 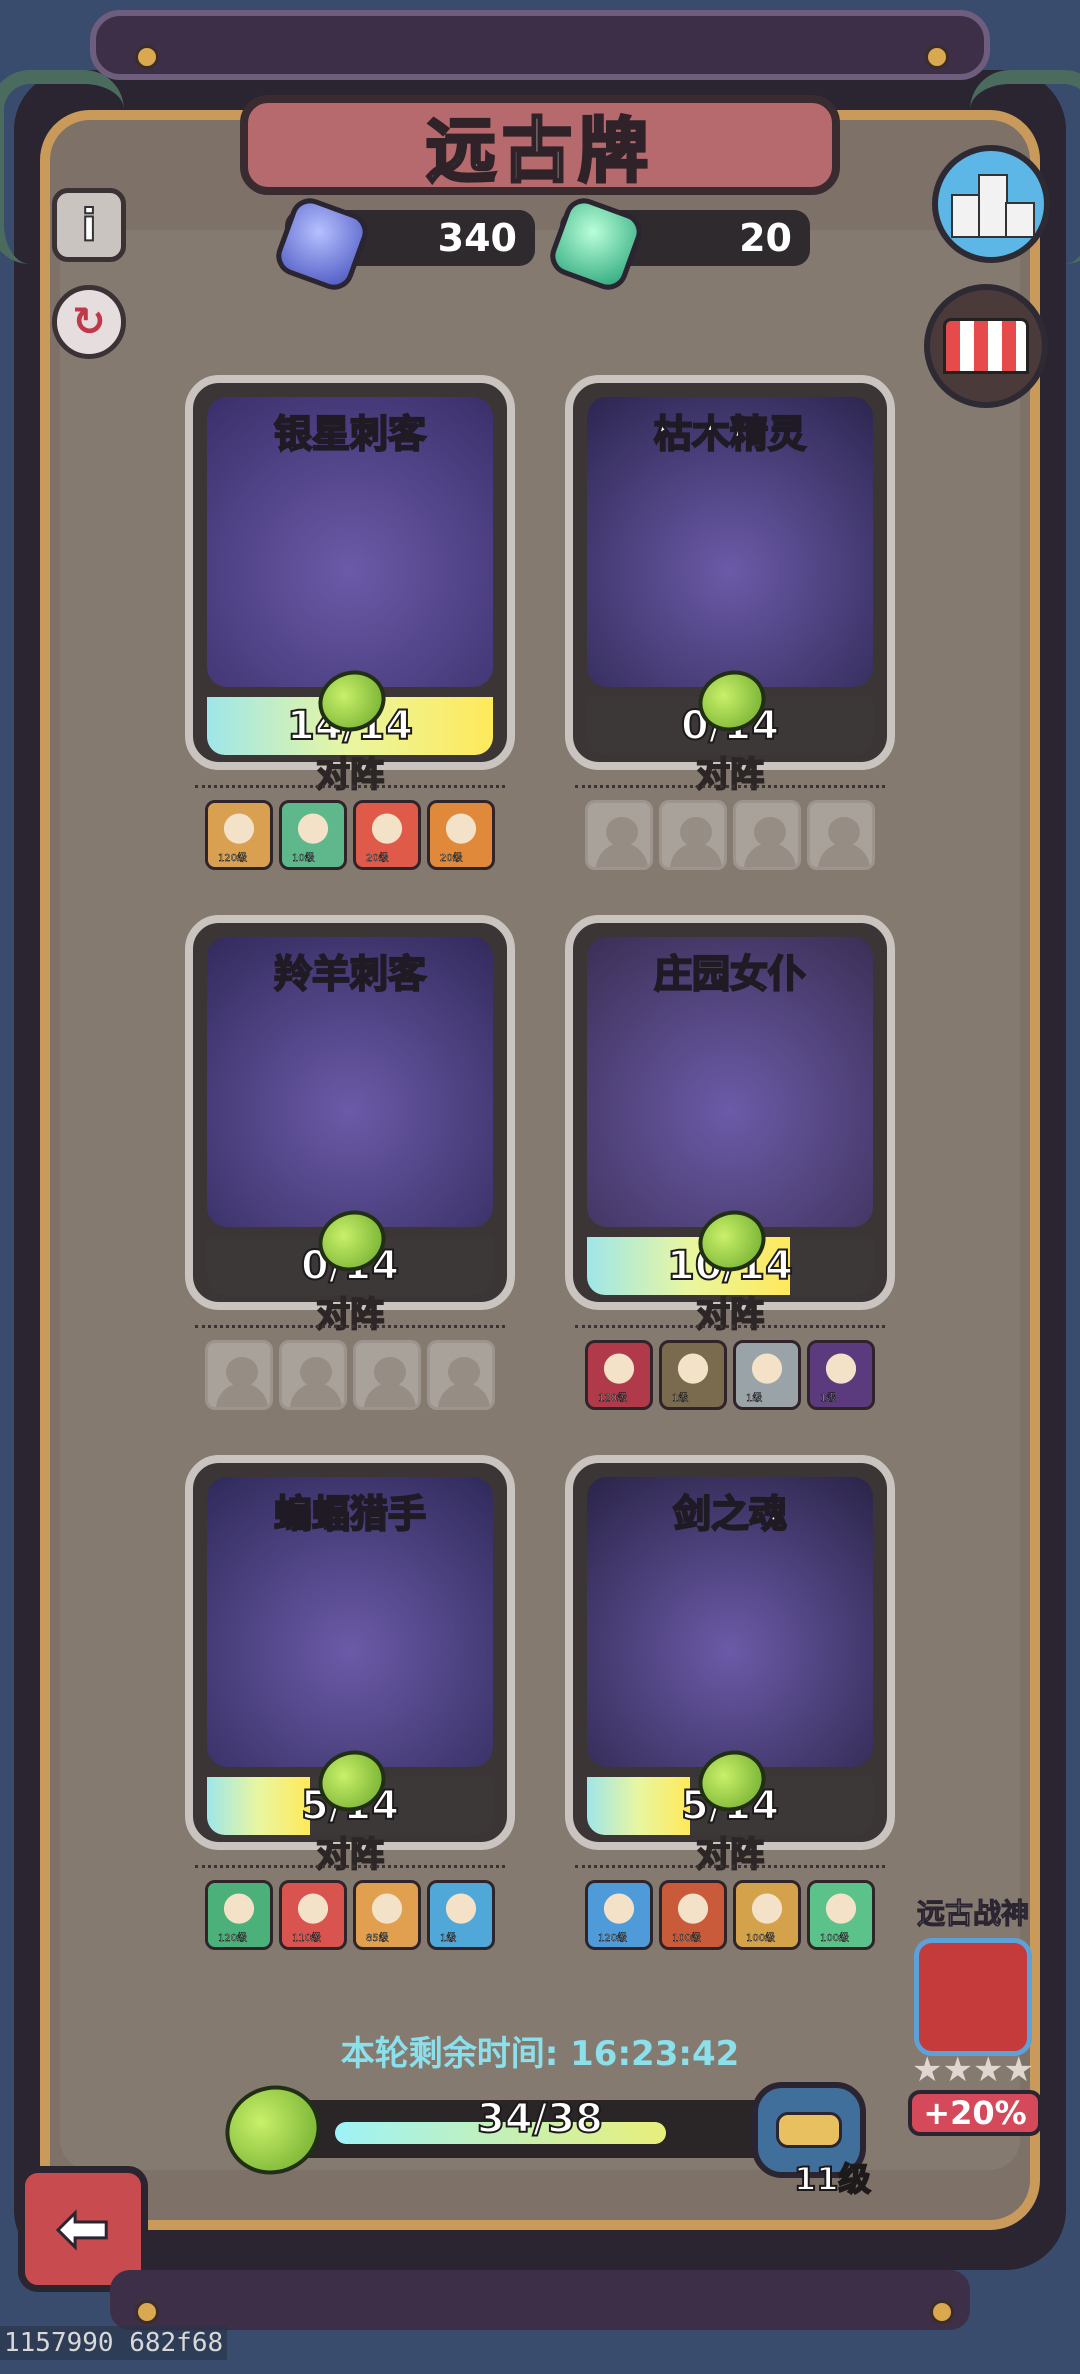 I want to click on ranking-button, so click(x=991, y=204).